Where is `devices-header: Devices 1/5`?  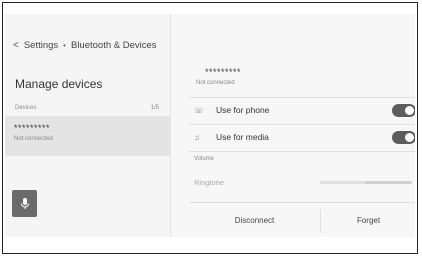
devices-header: Devices 1/5 is located at coordinates (87, 108).